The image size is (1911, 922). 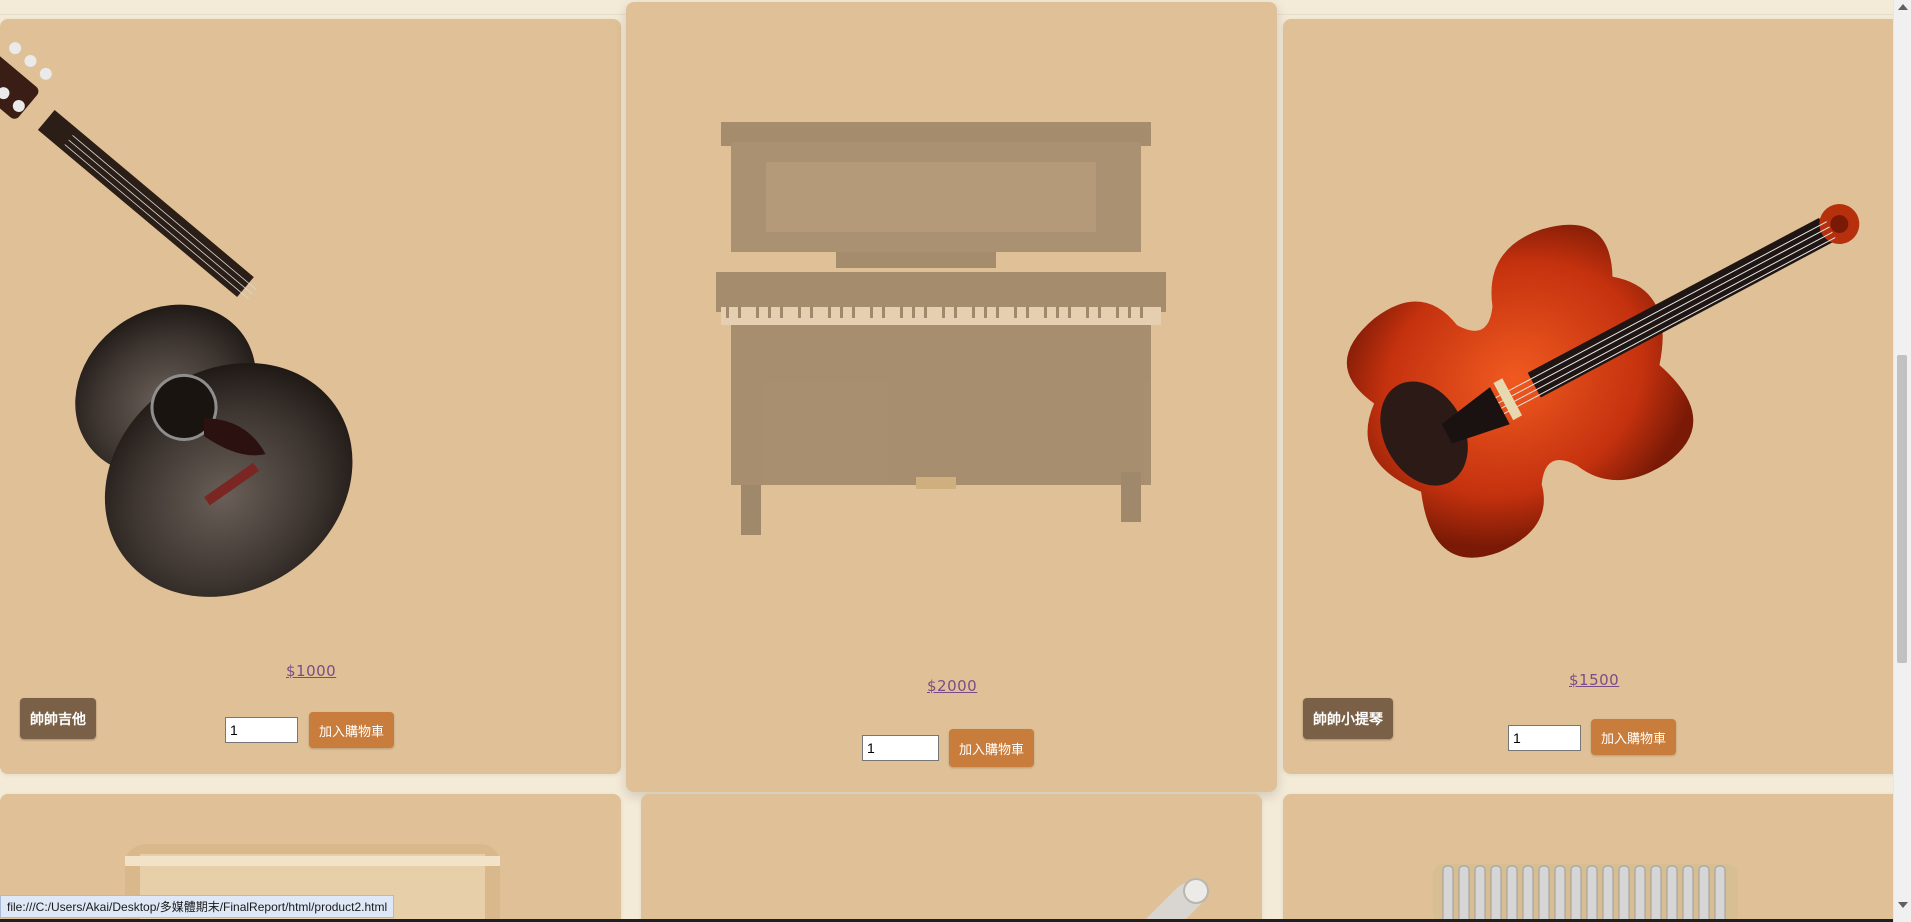 What do you see at coordinates (1903, 905) in the screenshot?
I see `scroll-down-arrow-icon` at bounding box center [1903, 905].